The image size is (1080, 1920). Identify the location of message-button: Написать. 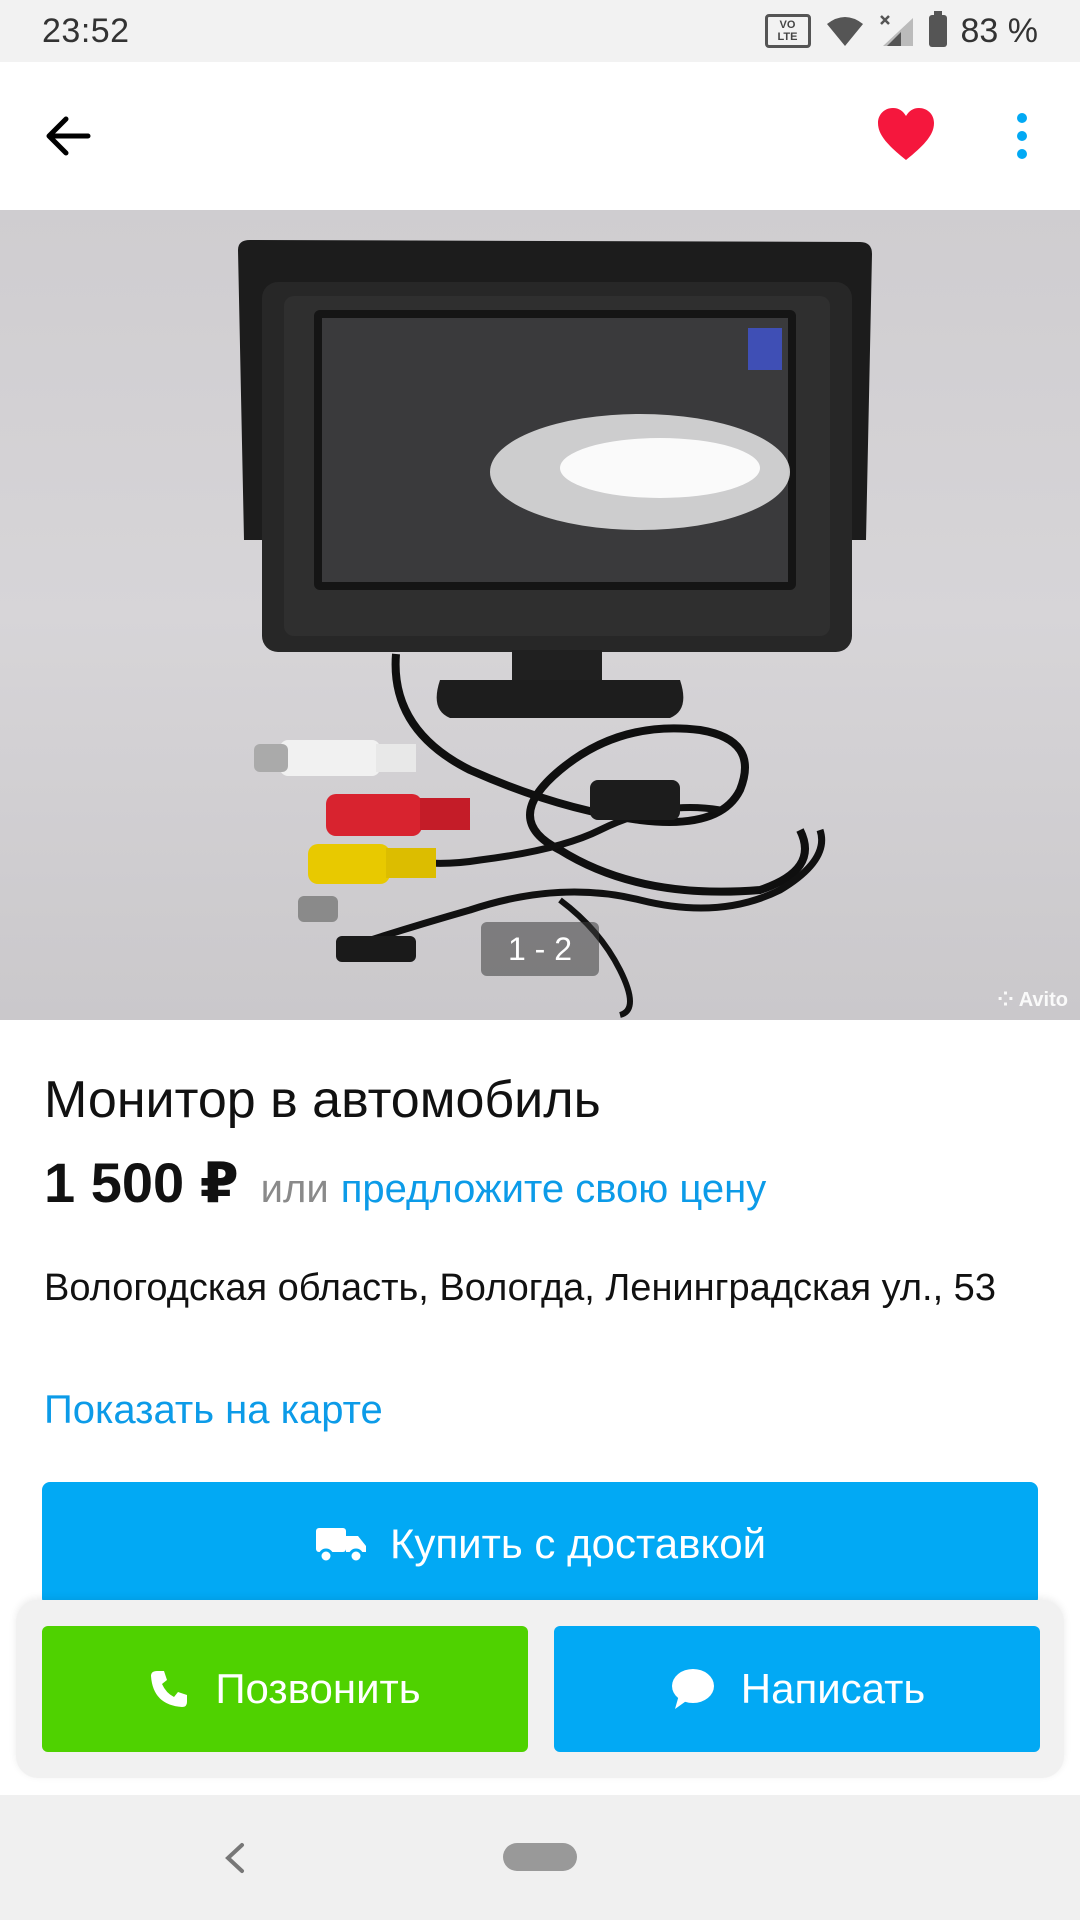
(797, 1689).